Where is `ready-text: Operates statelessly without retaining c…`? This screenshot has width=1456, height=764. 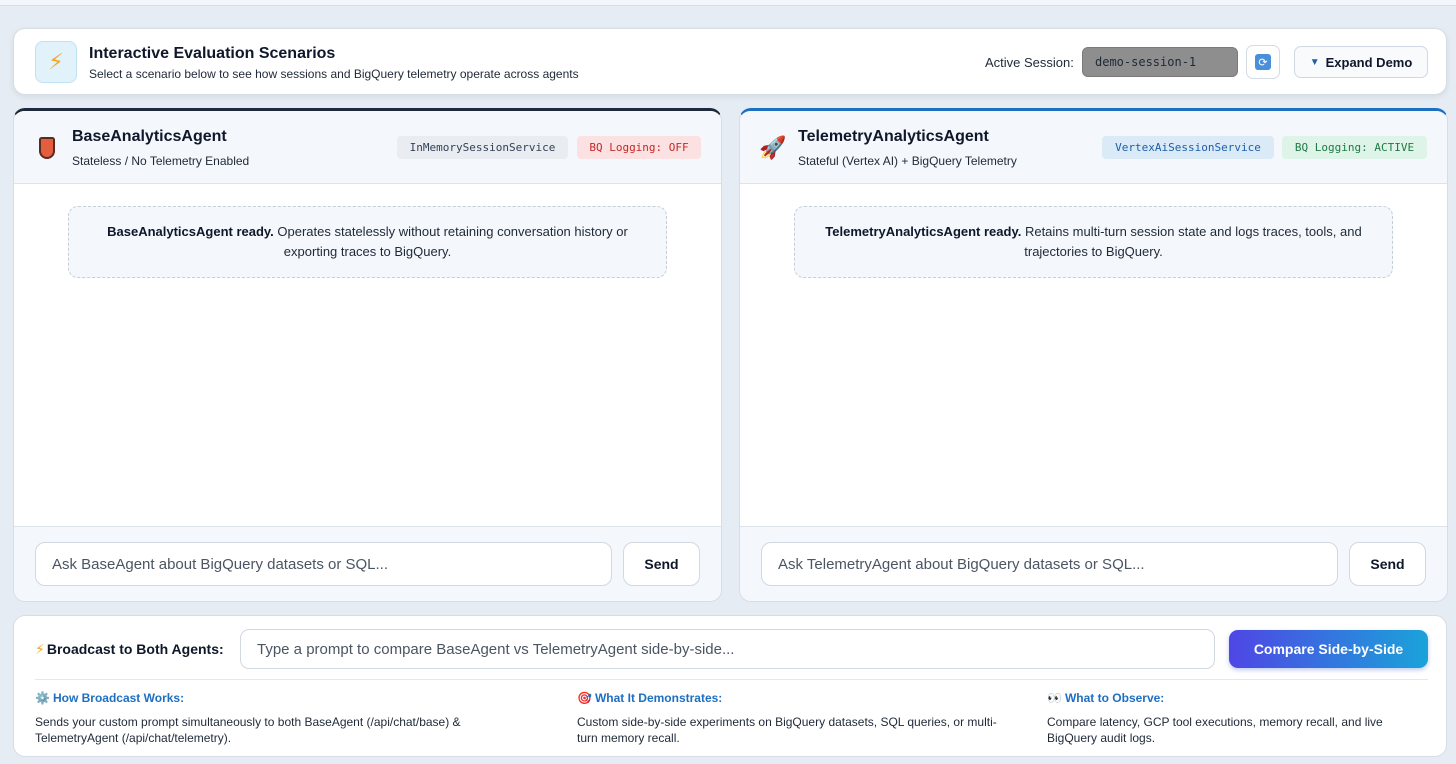 ready-text: Operates statelessly without retaining c… is located at coordinates (450, 241).